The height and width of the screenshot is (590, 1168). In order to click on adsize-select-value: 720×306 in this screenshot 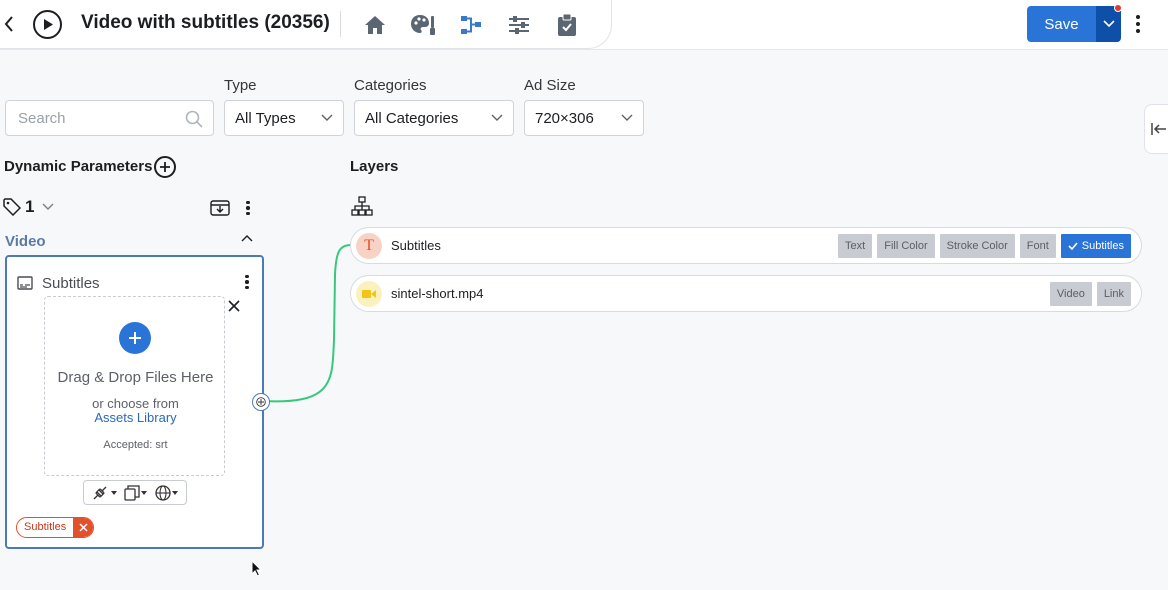, I will do `click(564, 118)`.